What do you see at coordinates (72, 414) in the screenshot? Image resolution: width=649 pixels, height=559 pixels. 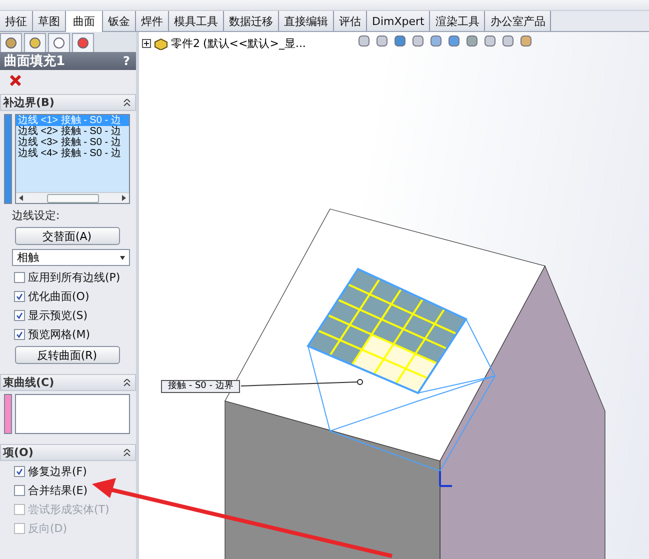 I see `curve-list` at bounding box center [72, 414].